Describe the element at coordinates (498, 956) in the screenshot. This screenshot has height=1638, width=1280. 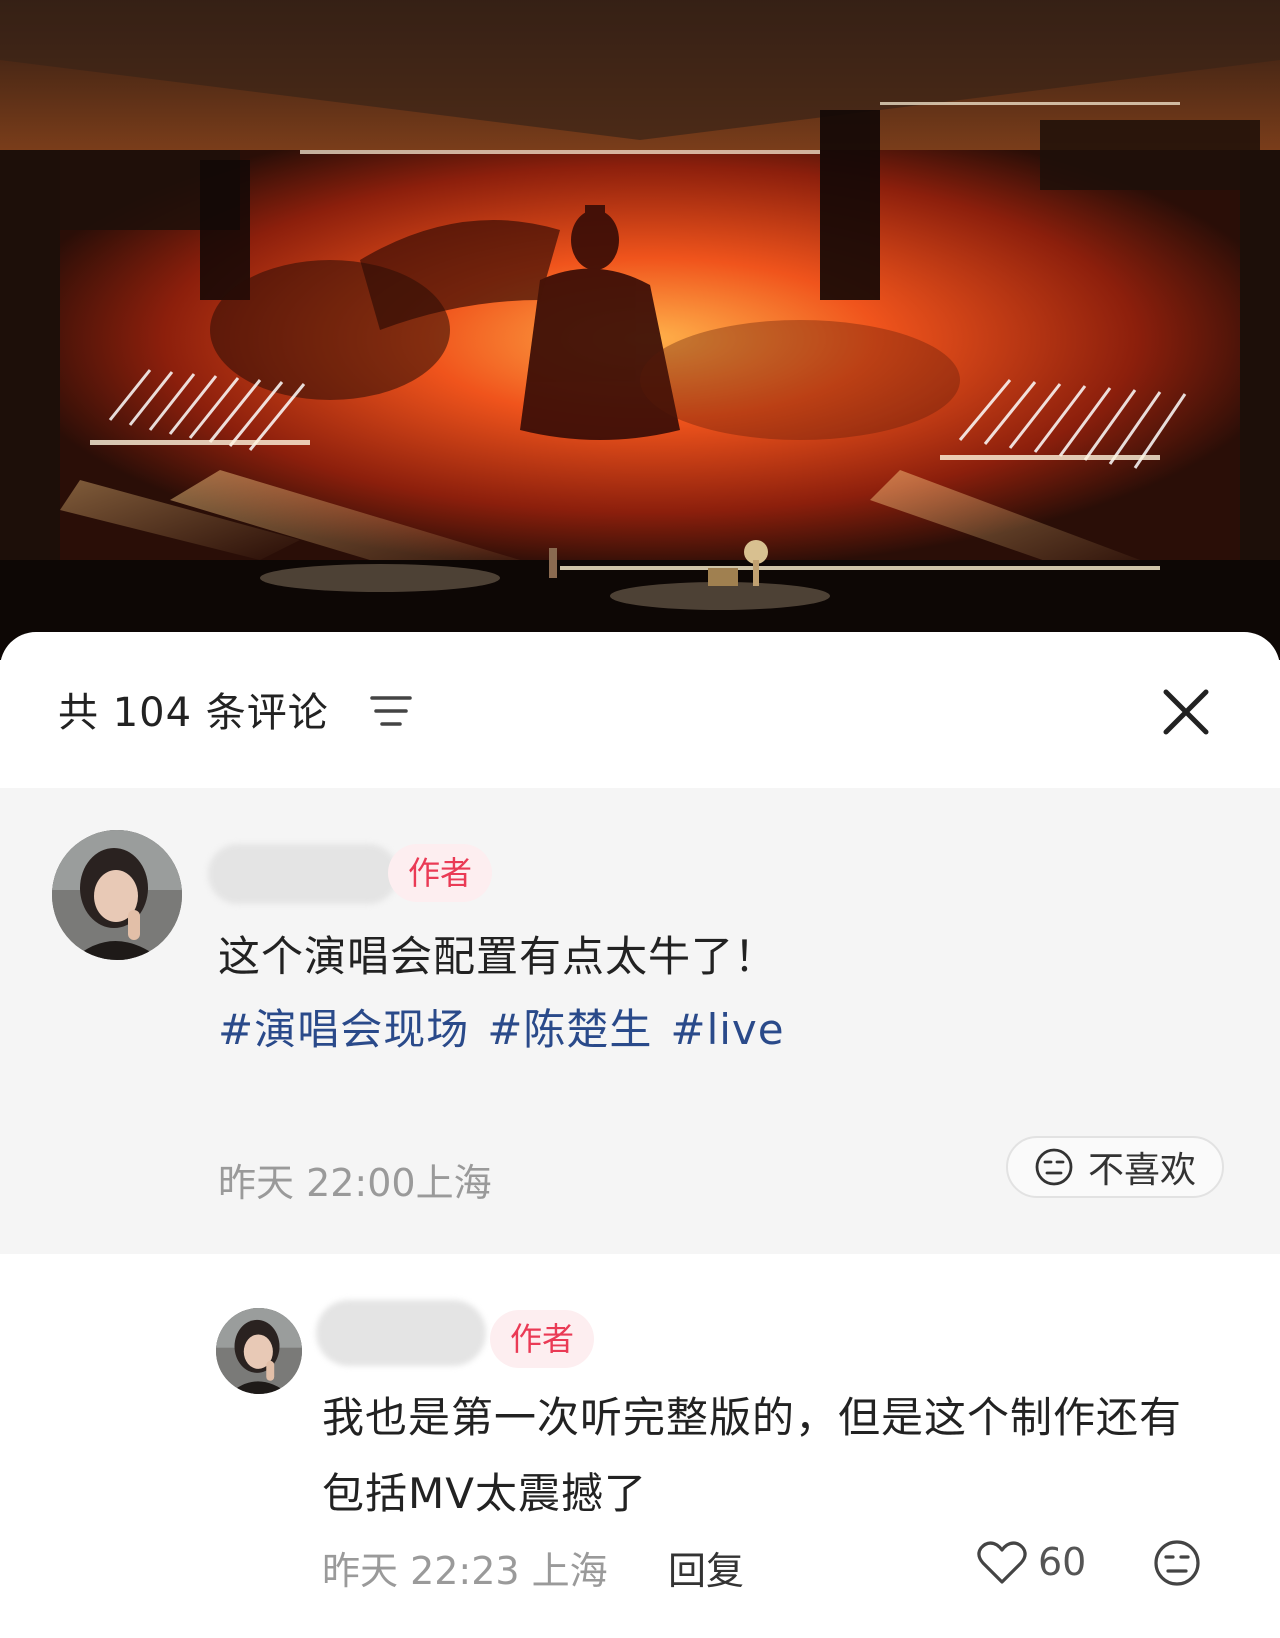
I see `comment-text: 这个演唱会配置有点太牛了！` at that location.